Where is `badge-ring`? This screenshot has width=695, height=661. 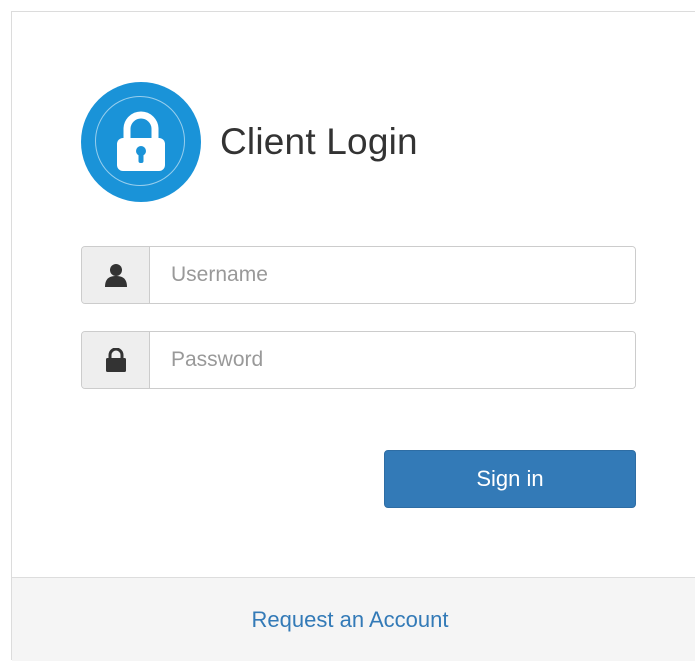
badge-ring is located at coordinates (140, 141).